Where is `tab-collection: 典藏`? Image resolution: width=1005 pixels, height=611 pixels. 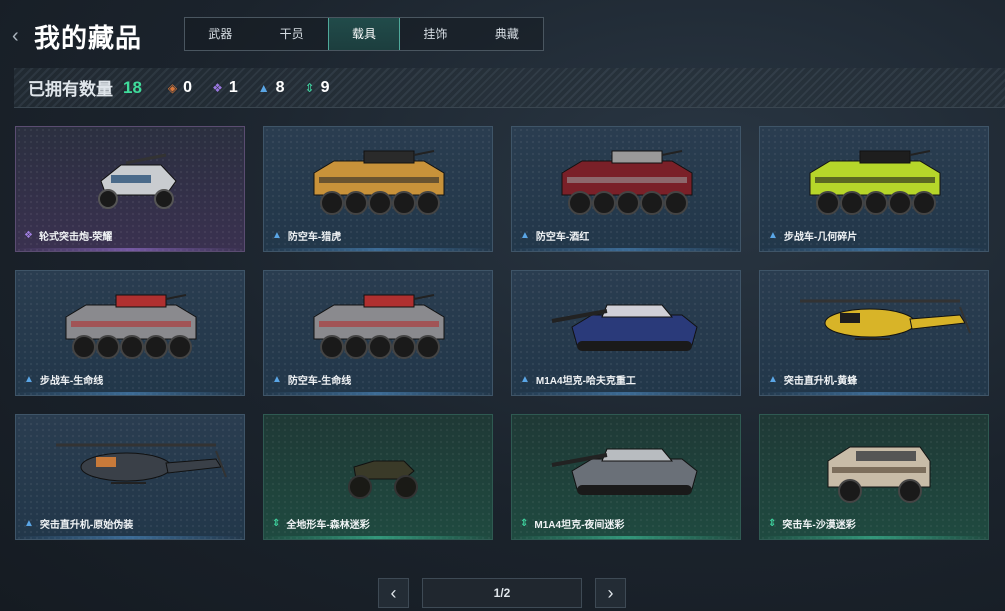 tab-collection: 典藏 is located at coordinates (507, 34).